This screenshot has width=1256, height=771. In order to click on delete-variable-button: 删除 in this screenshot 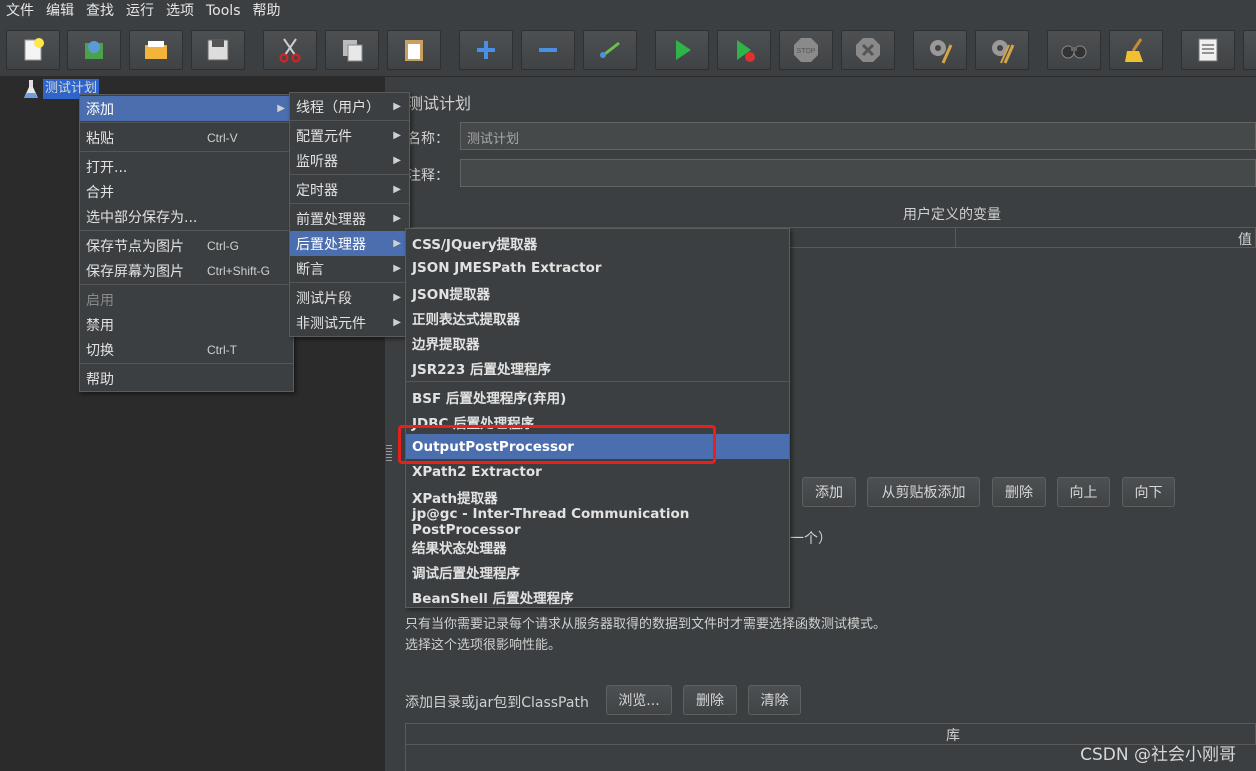, I will do `click(1019, 492)`.